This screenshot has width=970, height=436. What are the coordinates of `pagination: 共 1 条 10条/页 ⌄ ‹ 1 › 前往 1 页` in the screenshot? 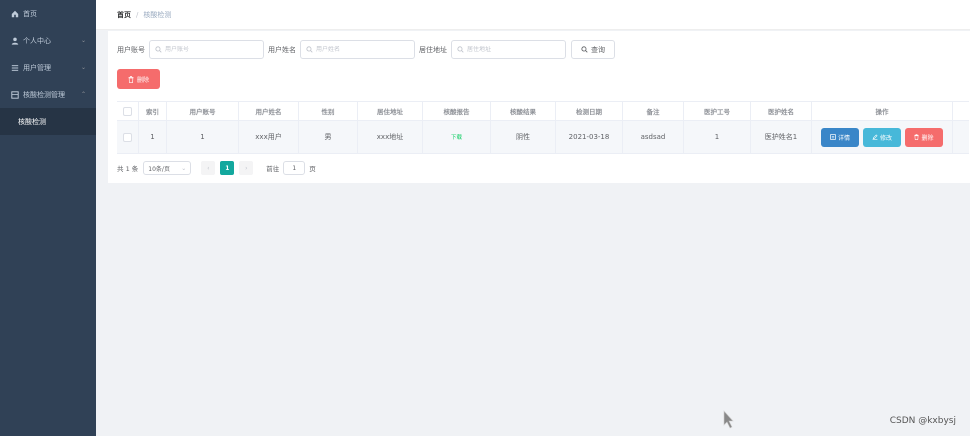 It's located at (216, 168).